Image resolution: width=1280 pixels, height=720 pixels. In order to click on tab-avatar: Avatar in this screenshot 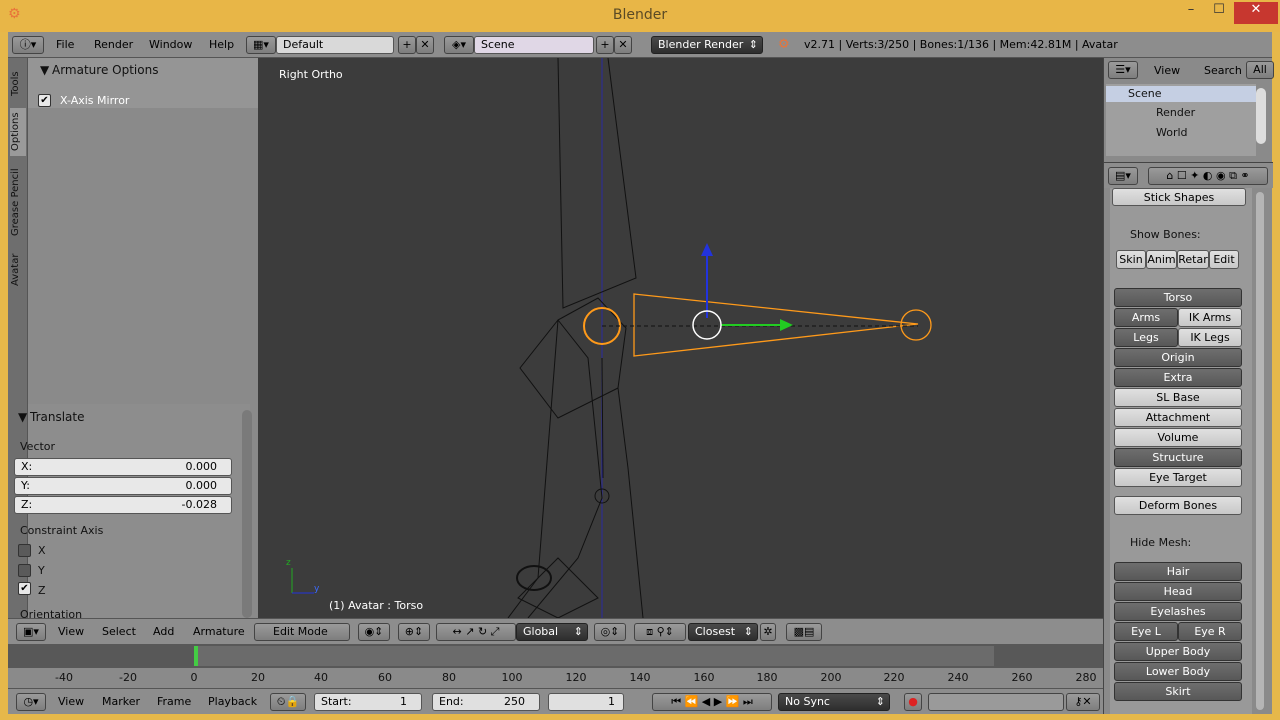, I will do `click(18, 270)`.